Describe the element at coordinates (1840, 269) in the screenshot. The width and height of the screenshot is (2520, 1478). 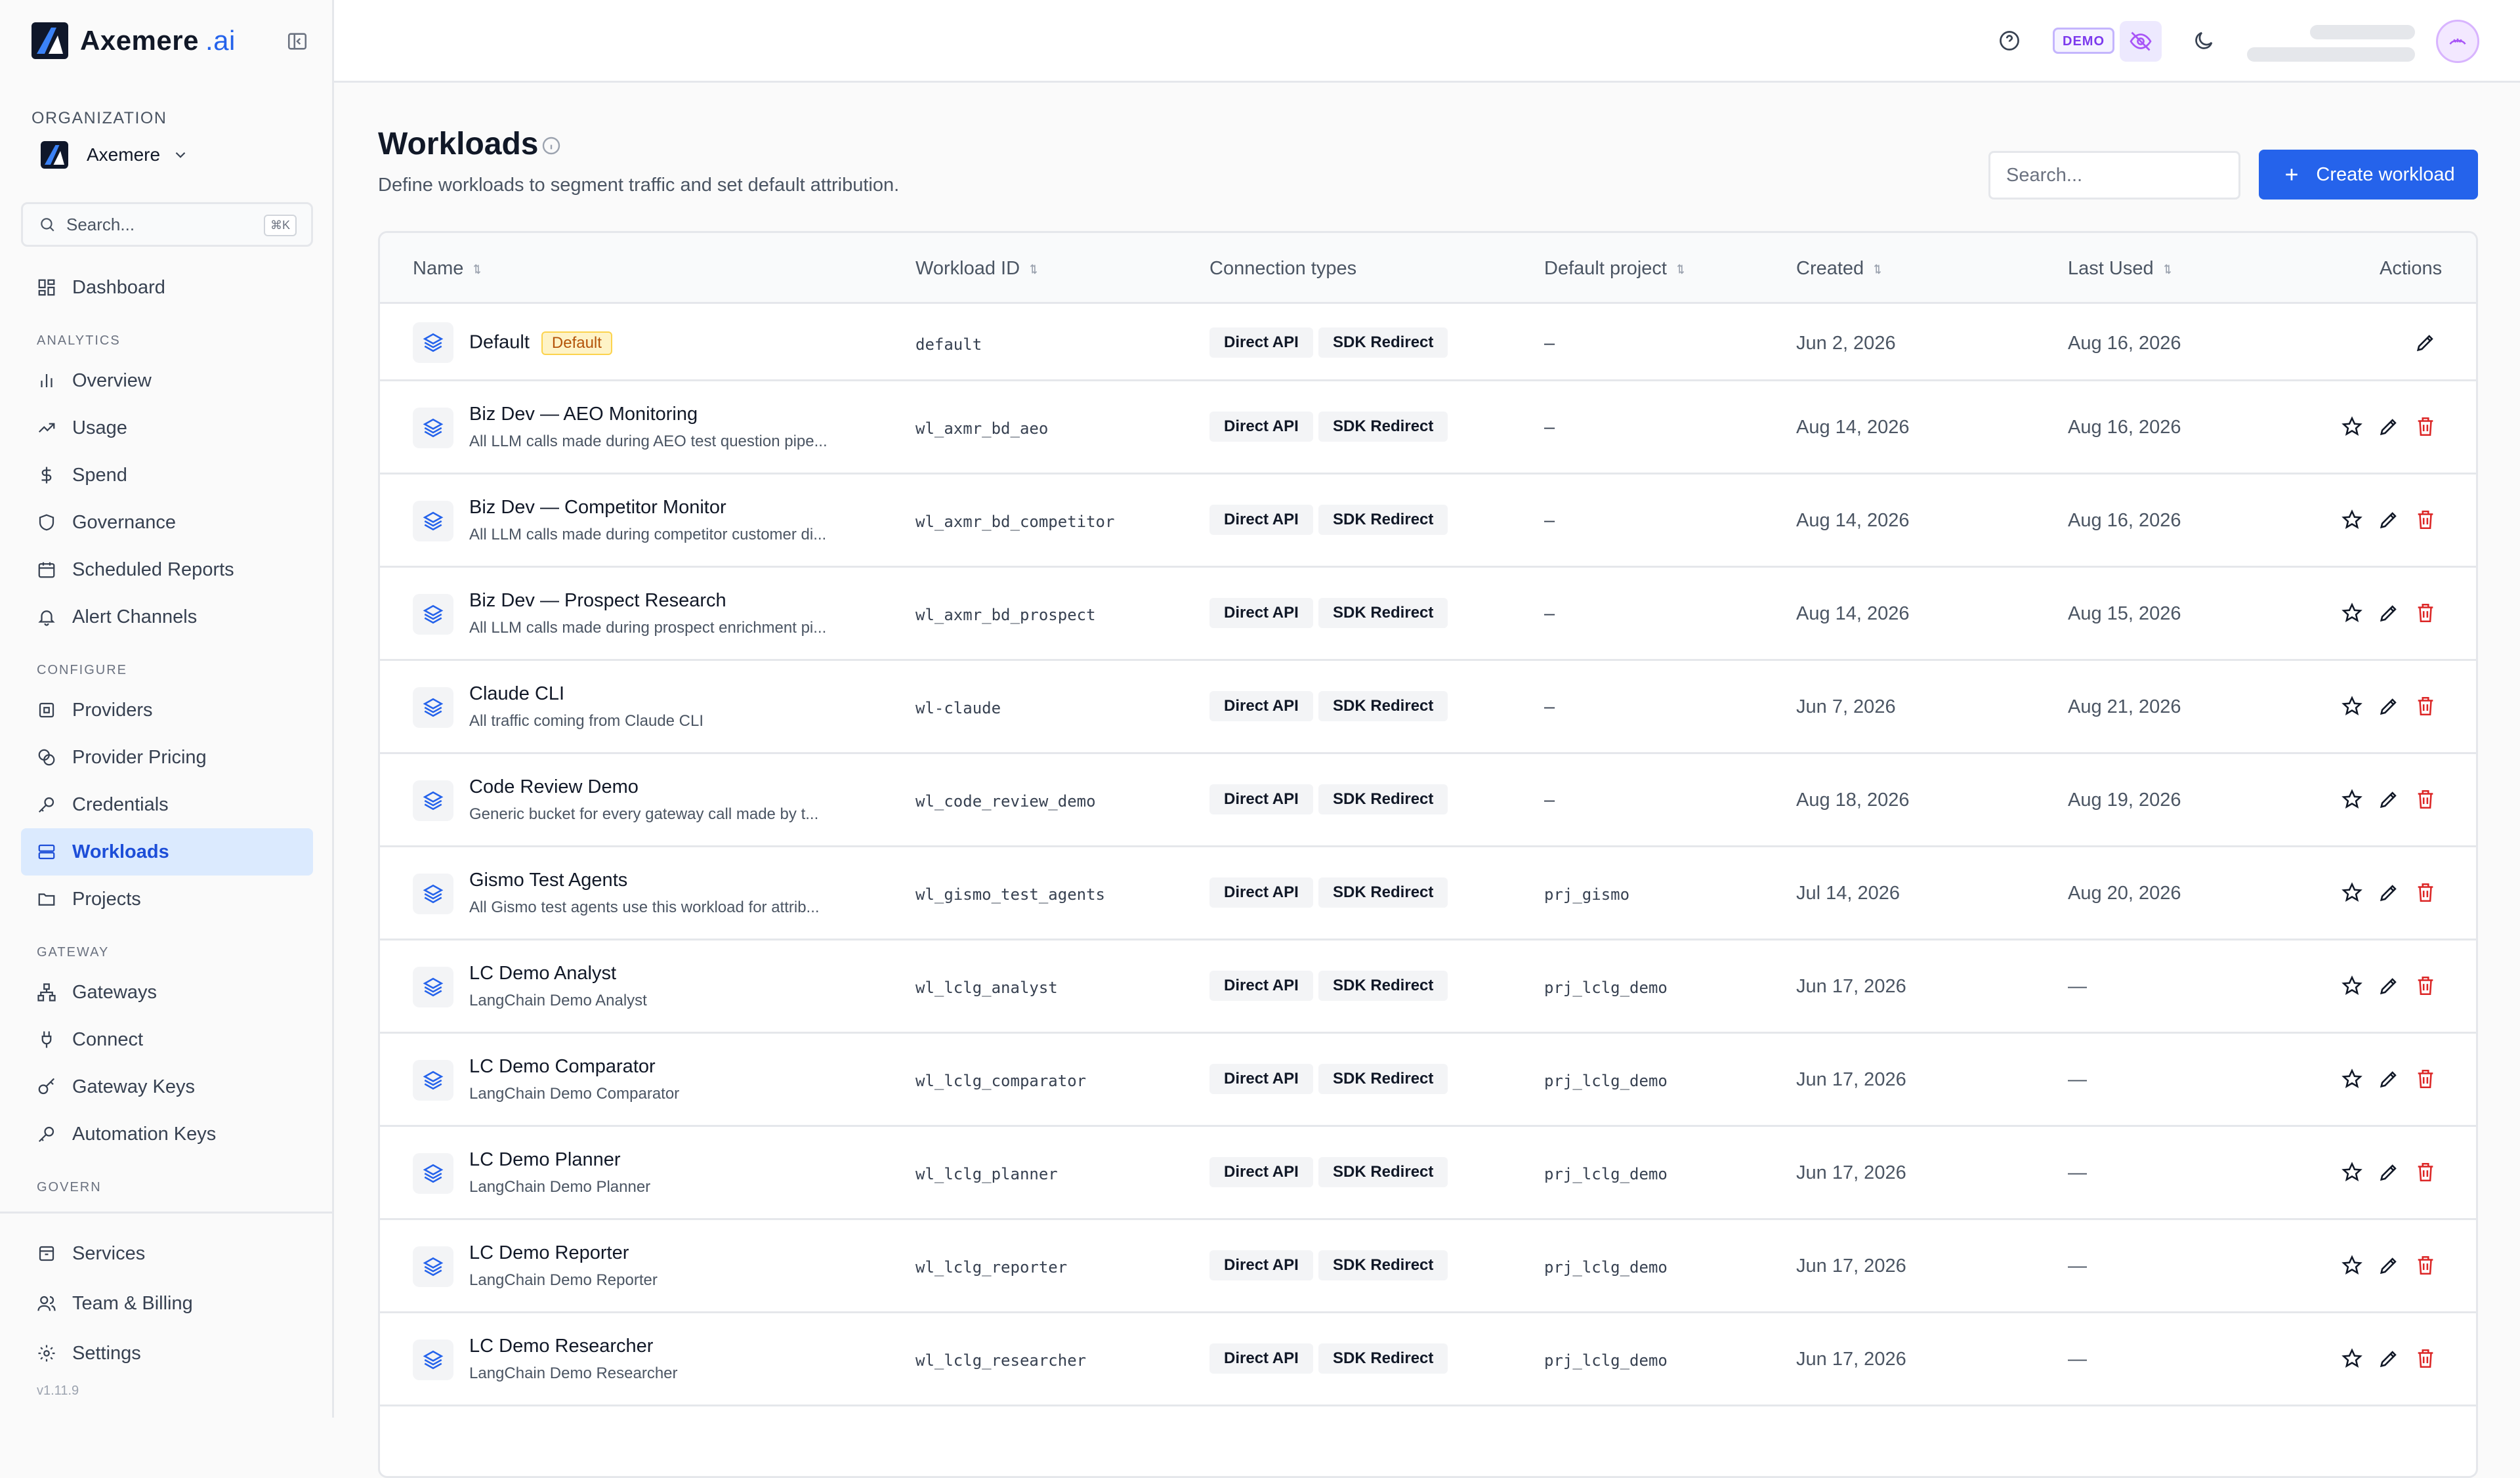
I see `column-header-created: Created` at that location.